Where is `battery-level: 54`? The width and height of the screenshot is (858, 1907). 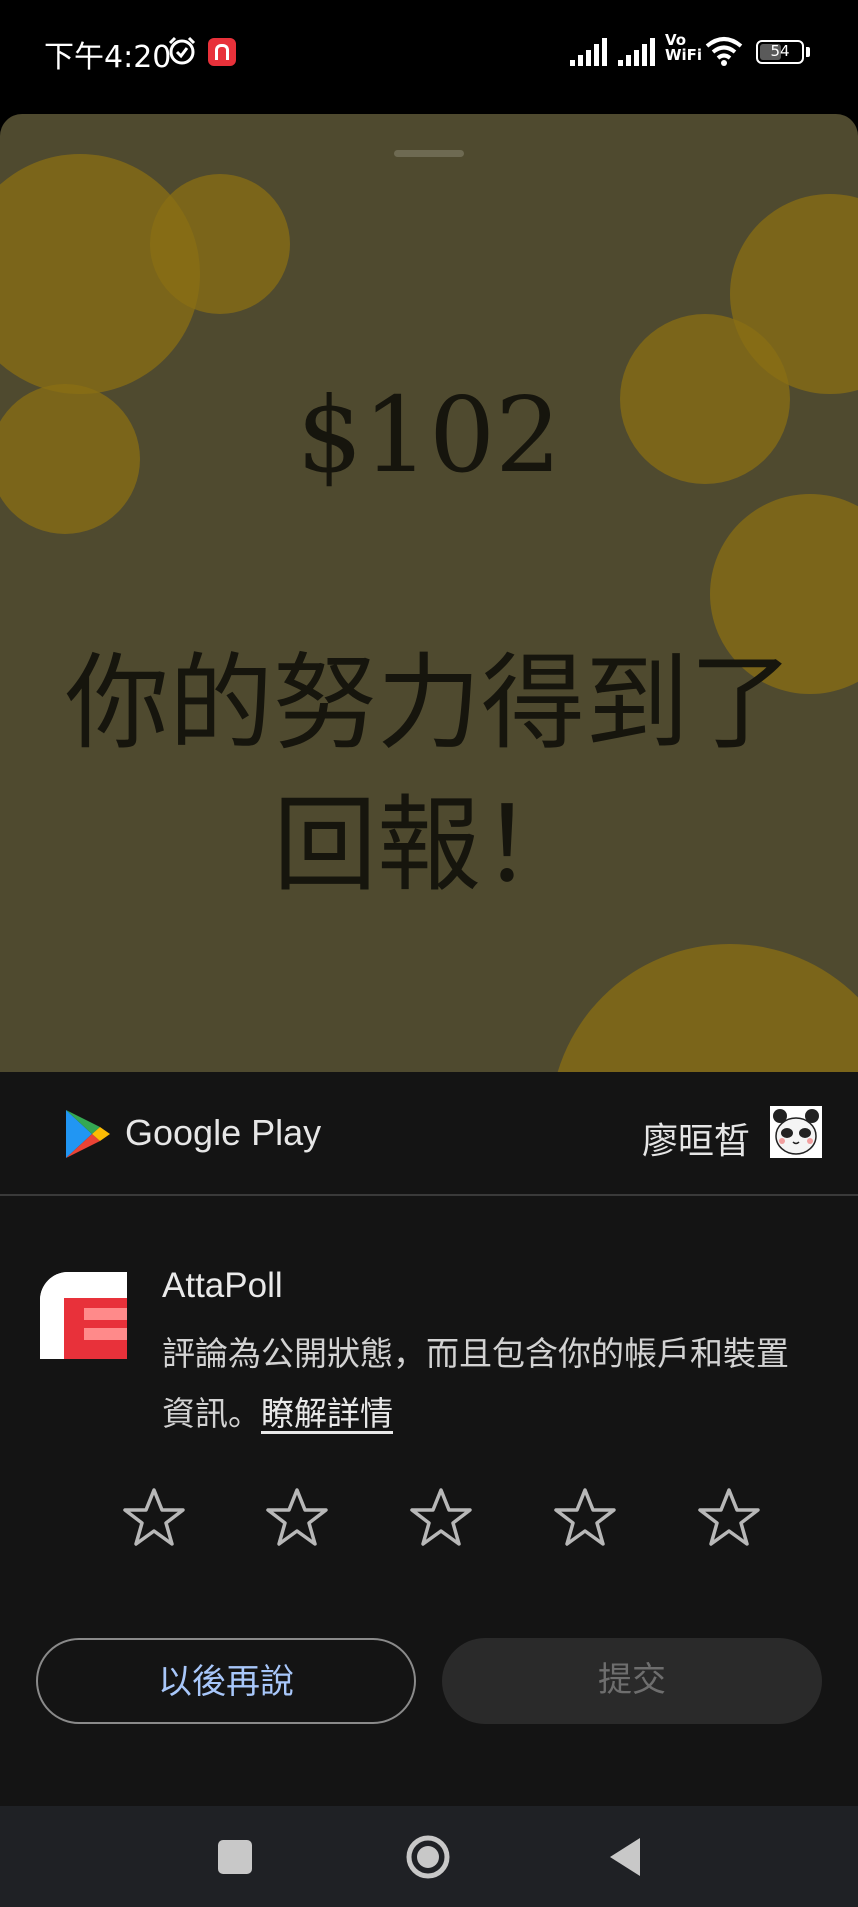
battery-level: 54 is located at coordinates (780, 51).